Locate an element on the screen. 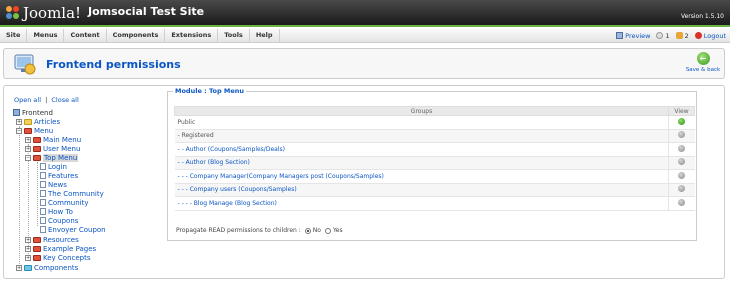 Image resolution: width=730 pixels, height=283 pixels. tree-node-menu: − Menu is located at coordinates (34, 130).